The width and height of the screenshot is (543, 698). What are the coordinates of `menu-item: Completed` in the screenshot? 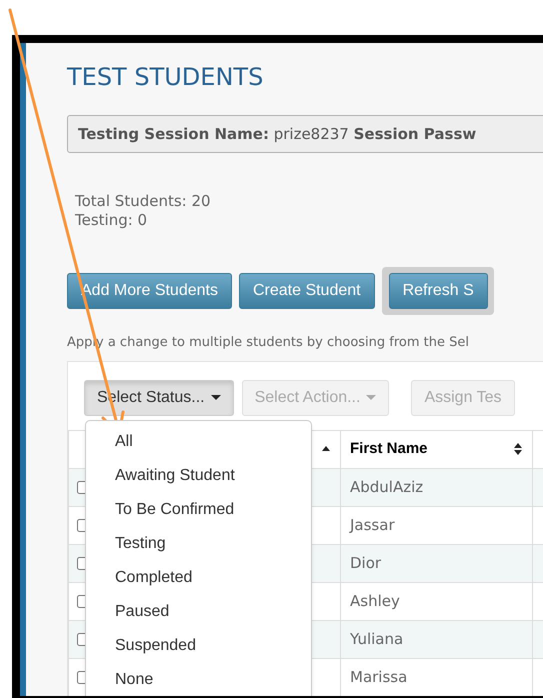 It's located at (198, 577).